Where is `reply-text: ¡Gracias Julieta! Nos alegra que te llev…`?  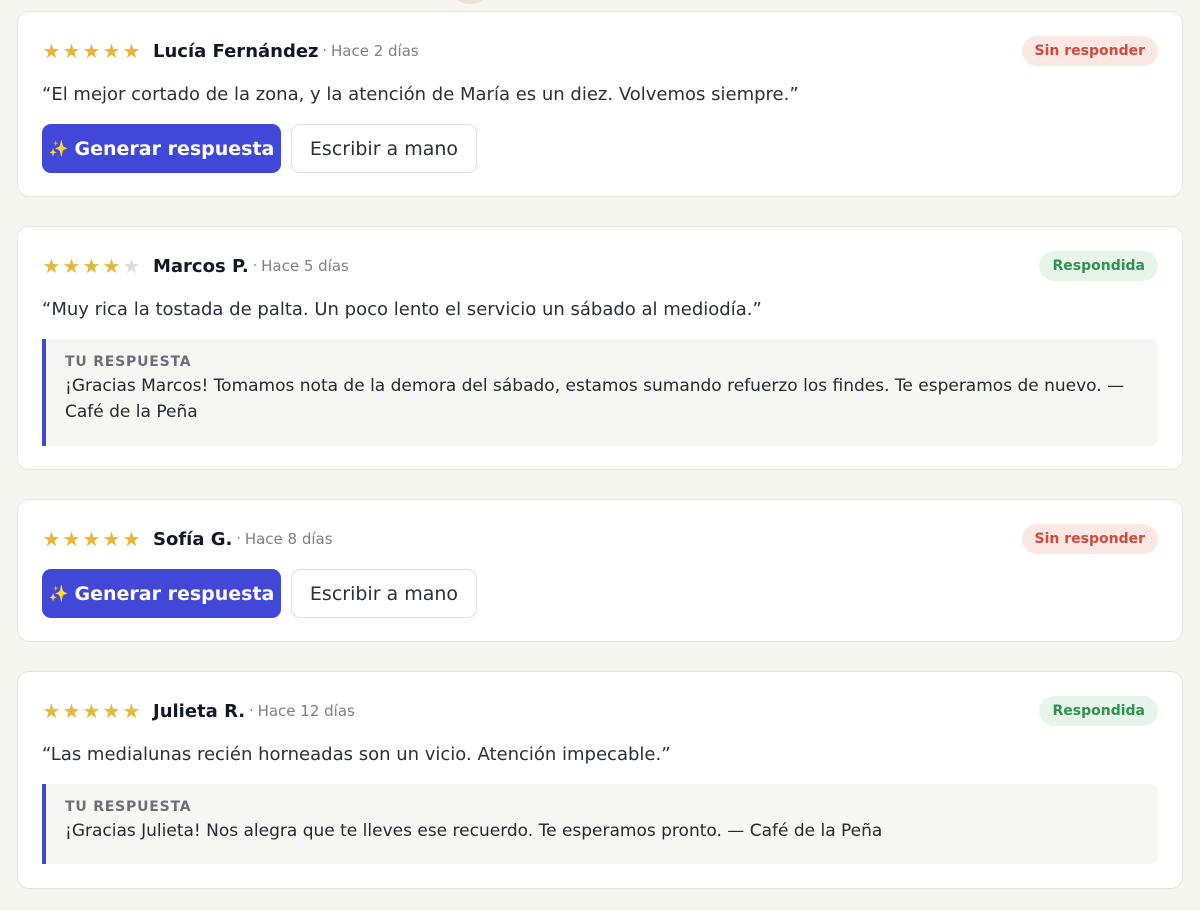
reply-text: ¡Gracias Julieta! Nos alegra que te llev… is located at coordinates (474, 831).